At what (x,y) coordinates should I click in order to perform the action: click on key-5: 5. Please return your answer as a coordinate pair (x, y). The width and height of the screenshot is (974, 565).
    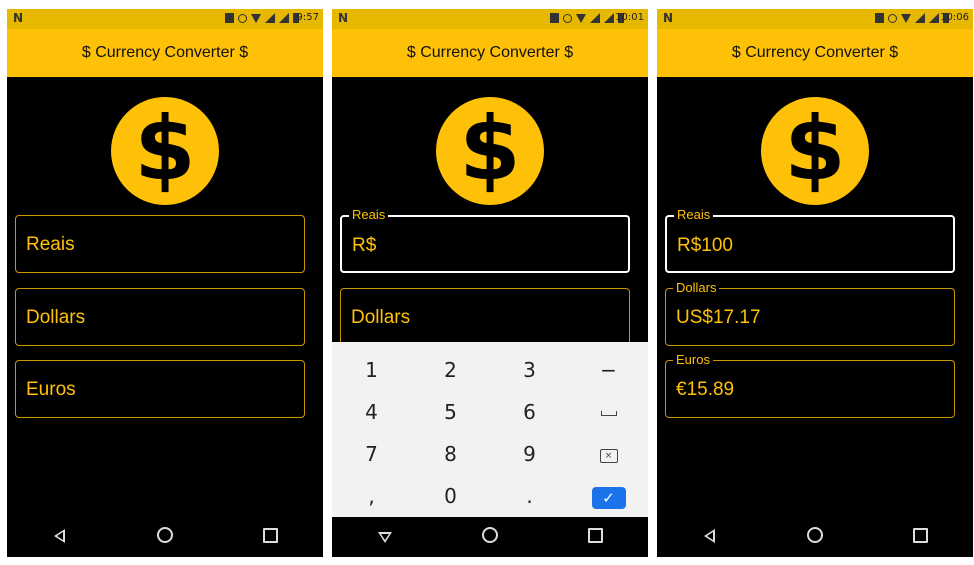
    Looking at the image, I should click on (450, 412).